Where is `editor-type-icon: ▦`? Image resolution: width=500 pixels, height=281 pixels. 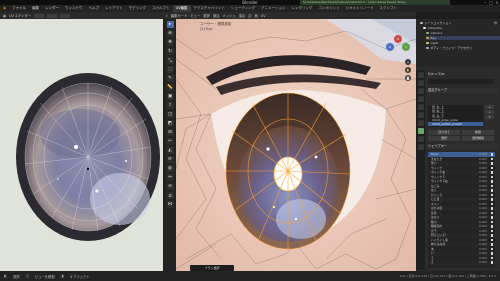
editor-type-icon: ▦ is located at coordinates (4, 16).